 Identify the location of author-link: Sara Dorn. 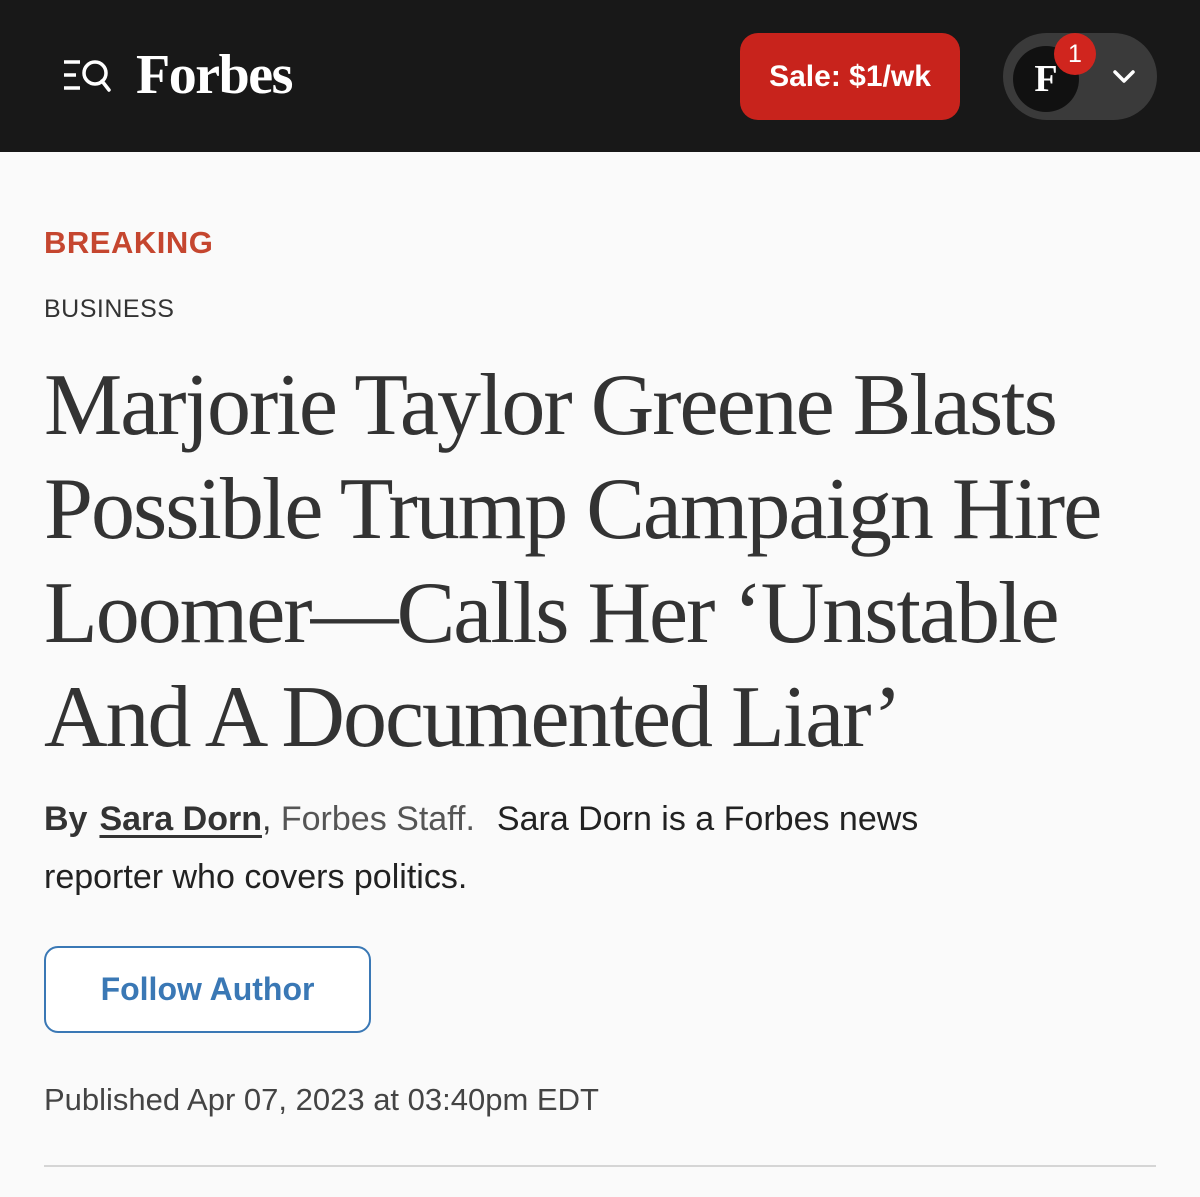
(180, 819).